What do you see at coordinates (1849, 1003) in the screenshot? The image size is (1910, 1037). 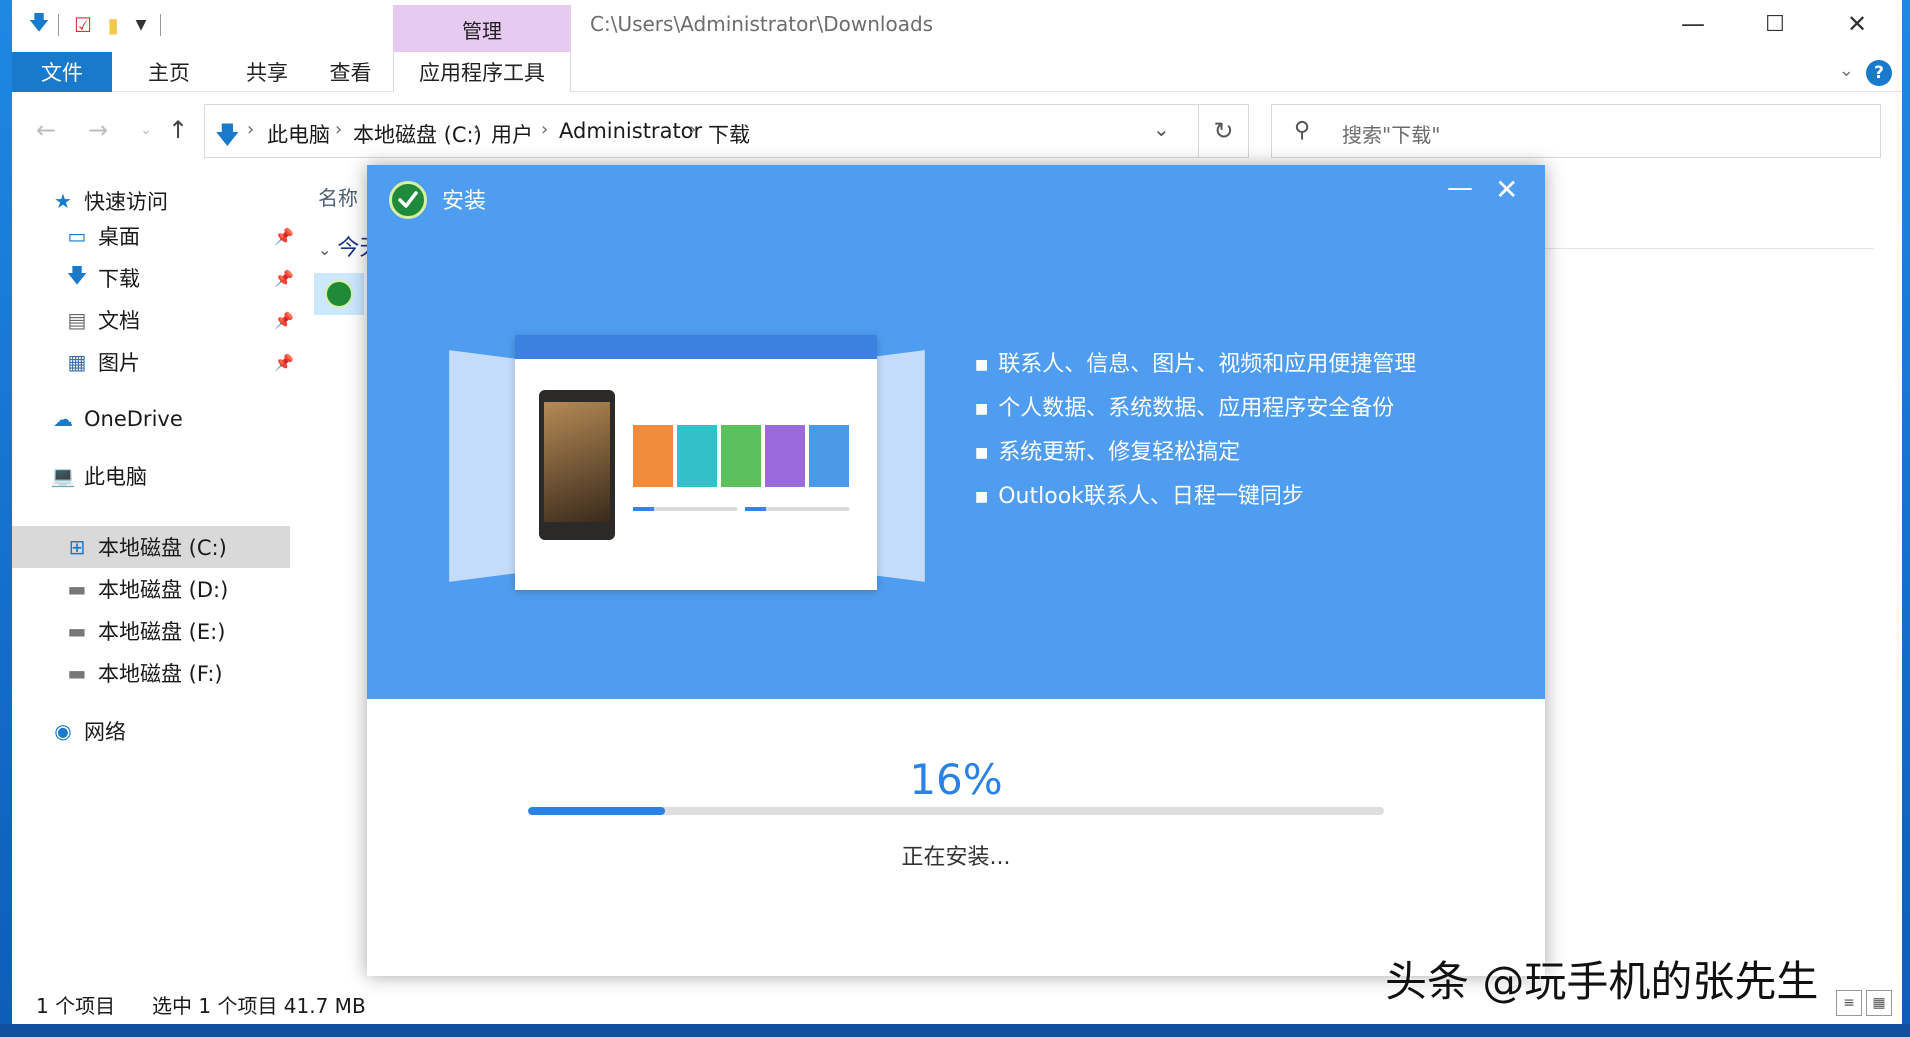 I see `details-view-icon: ≡` at bounding box center [1849, 1003].